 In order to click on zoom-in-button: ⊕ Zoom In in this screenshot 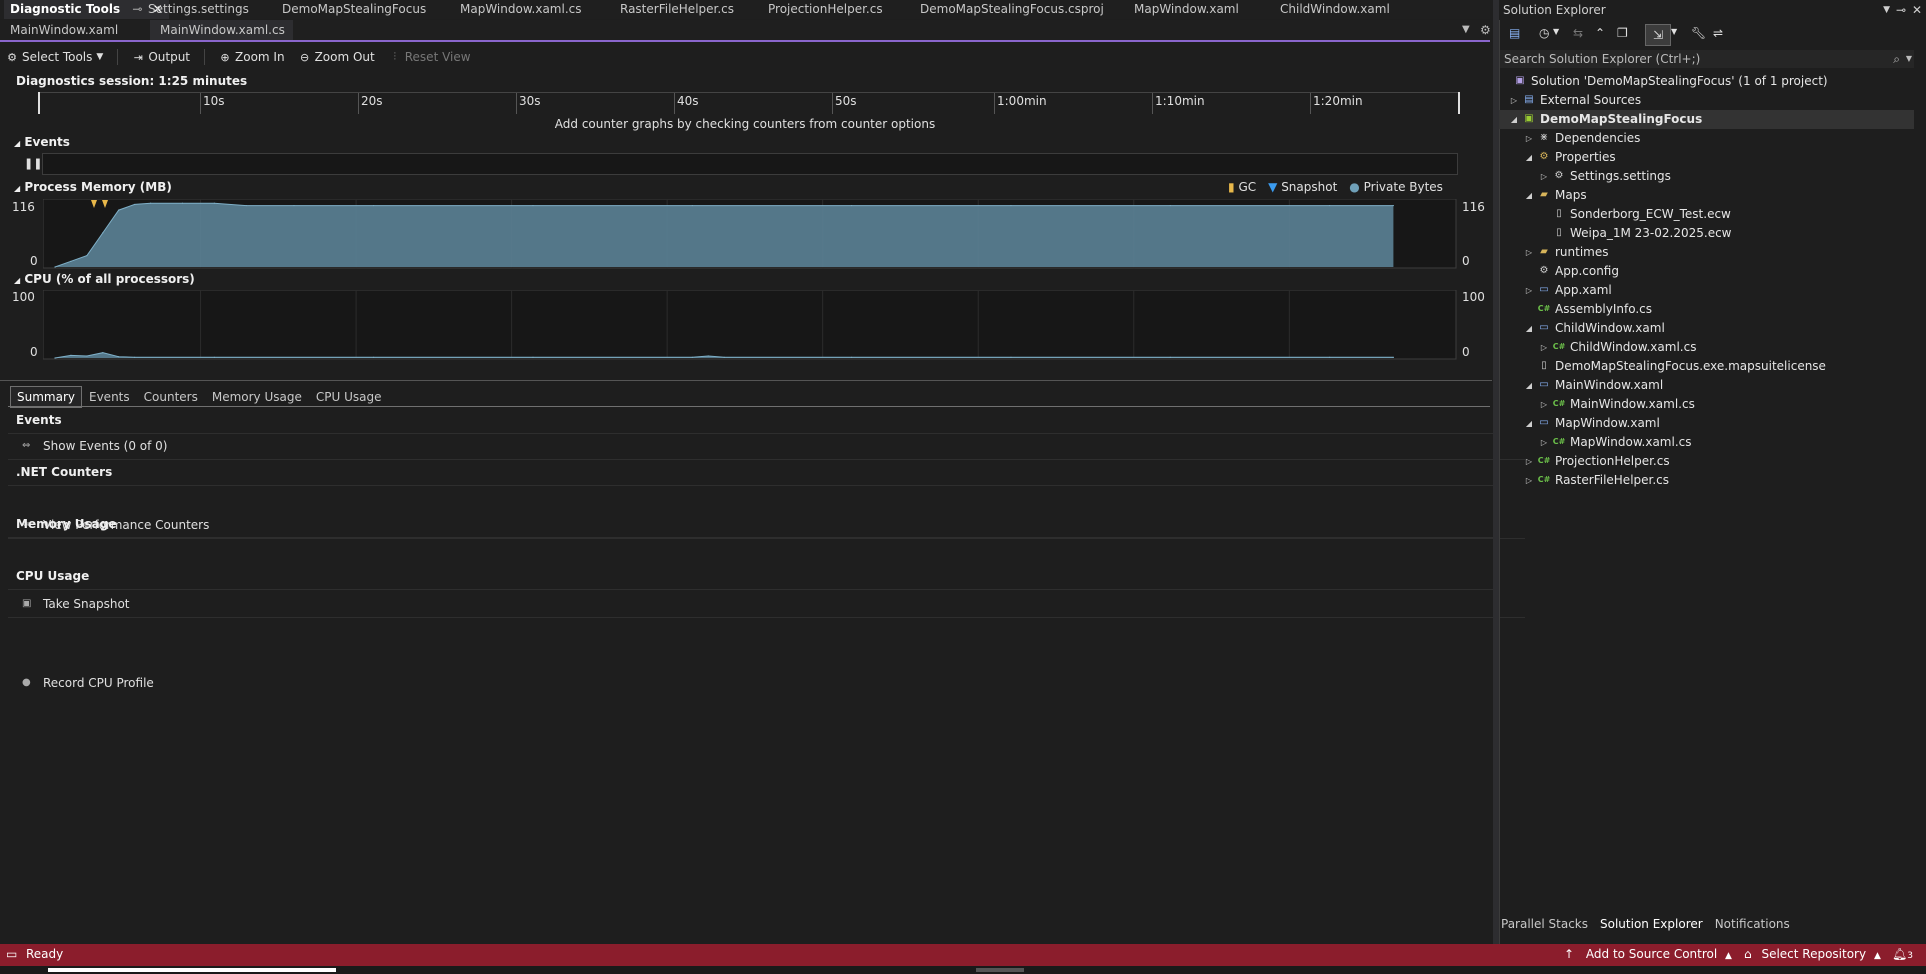, I will do `click(251, 57)`.